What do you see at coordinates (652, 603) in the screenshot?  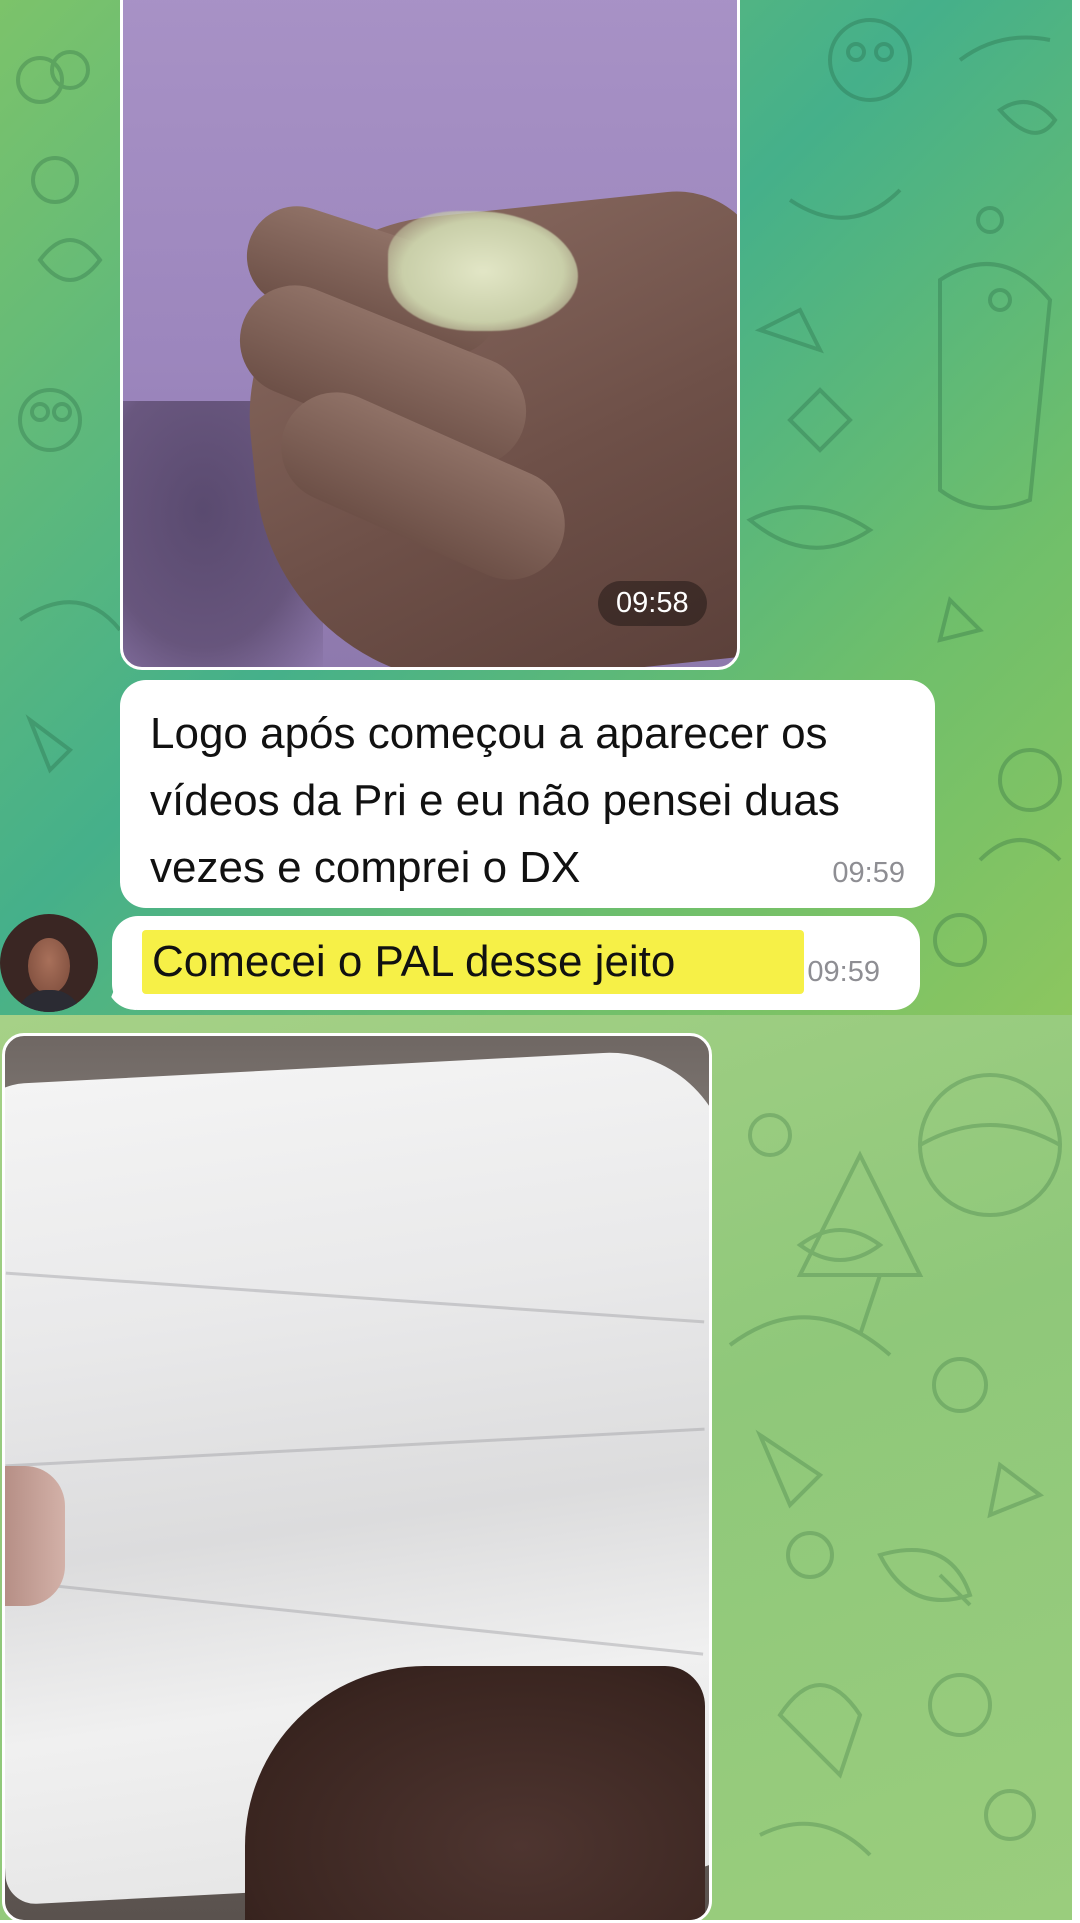 I see `message-time: 09:58` at bounding box center [652, 603].